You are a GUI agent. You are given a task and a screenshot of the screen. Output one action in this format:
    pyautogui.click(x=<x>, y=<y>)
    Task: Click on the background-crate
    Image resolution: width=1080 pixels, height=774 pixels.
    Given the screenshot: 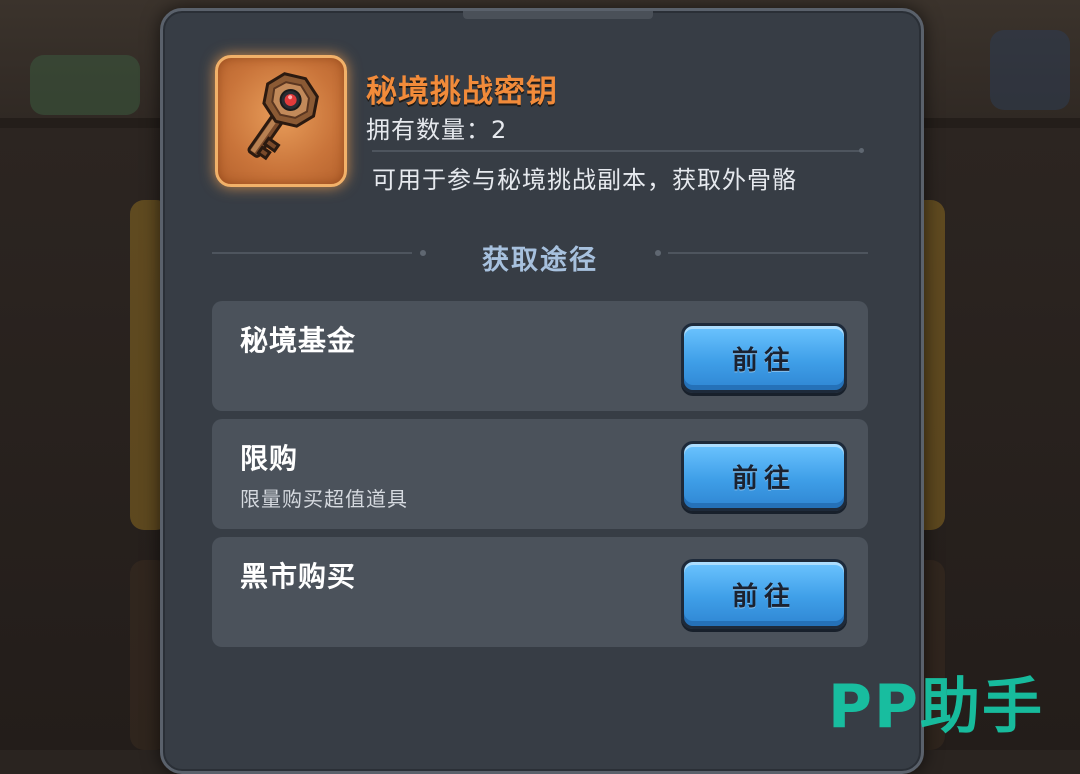 What is the action you would take?
    pyautogui.click(x=1030, y=70)
    